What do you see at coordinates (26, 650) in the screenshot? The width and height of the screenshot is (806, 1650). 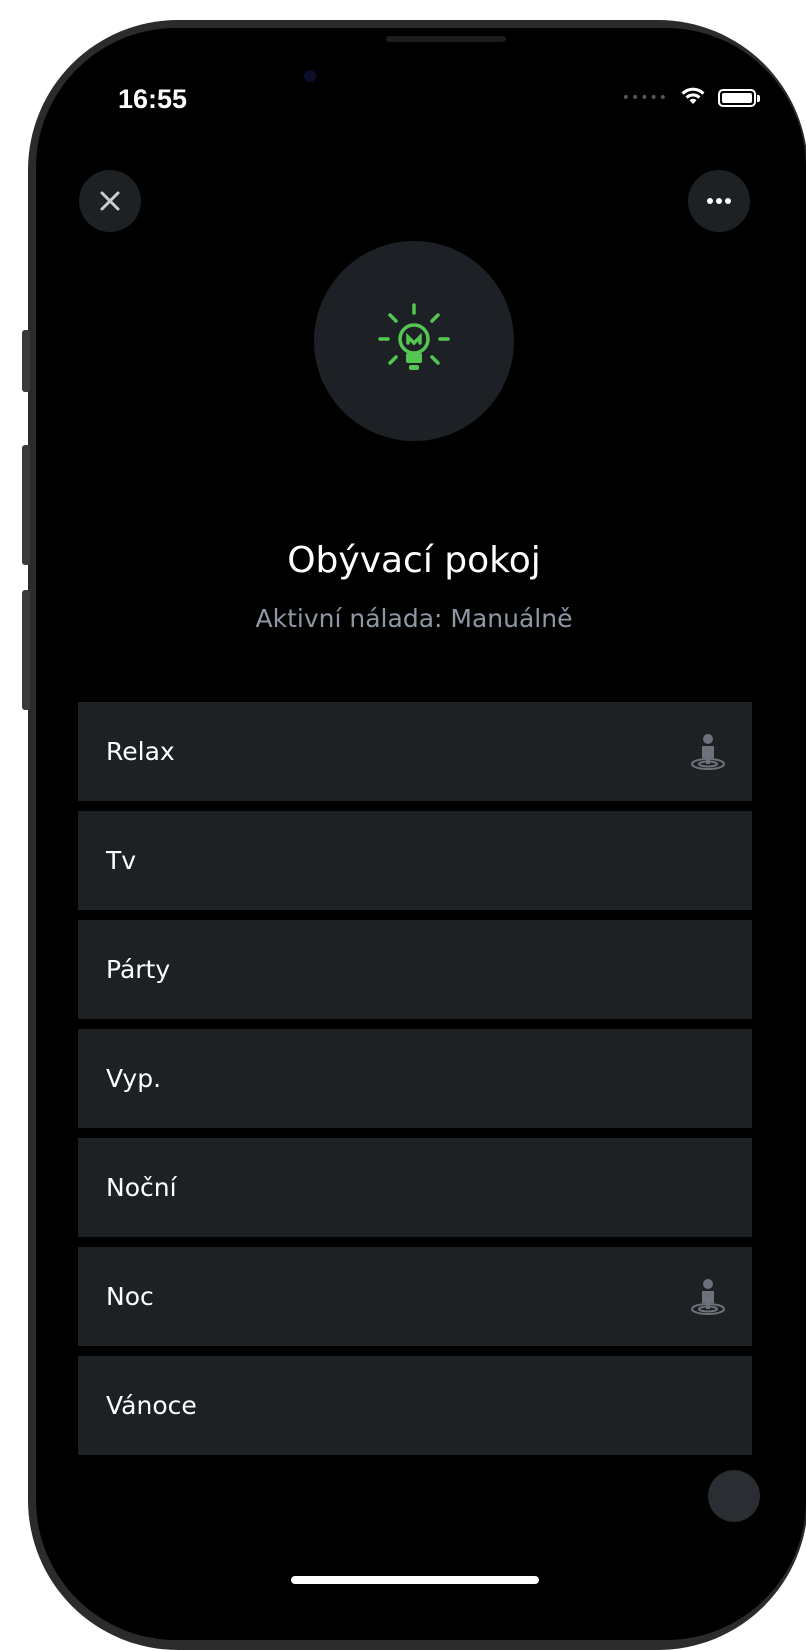 I see `volume-down-button` at bounding box center [26, 650].